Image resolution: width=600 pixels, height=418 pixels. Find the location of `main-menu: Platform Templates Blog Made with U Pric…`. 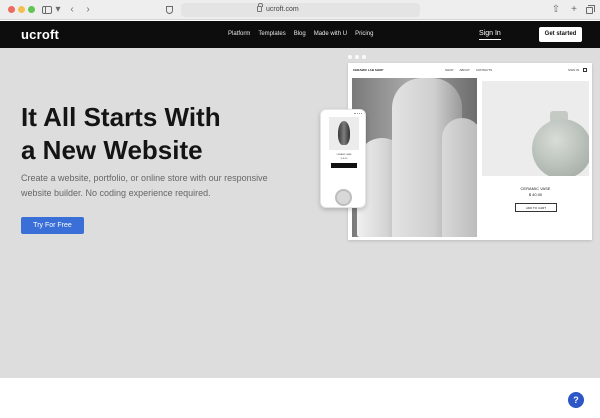

main-menu: Platform Templates Blog Made with U Pric… is located at coordinates (300, 34).